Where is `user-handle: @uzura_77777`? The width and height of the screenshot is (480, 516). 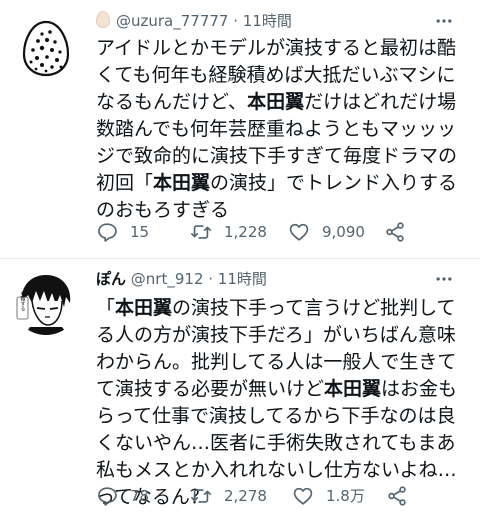 user-handle: @uzura_77777 is located at coordinates (172, 21).